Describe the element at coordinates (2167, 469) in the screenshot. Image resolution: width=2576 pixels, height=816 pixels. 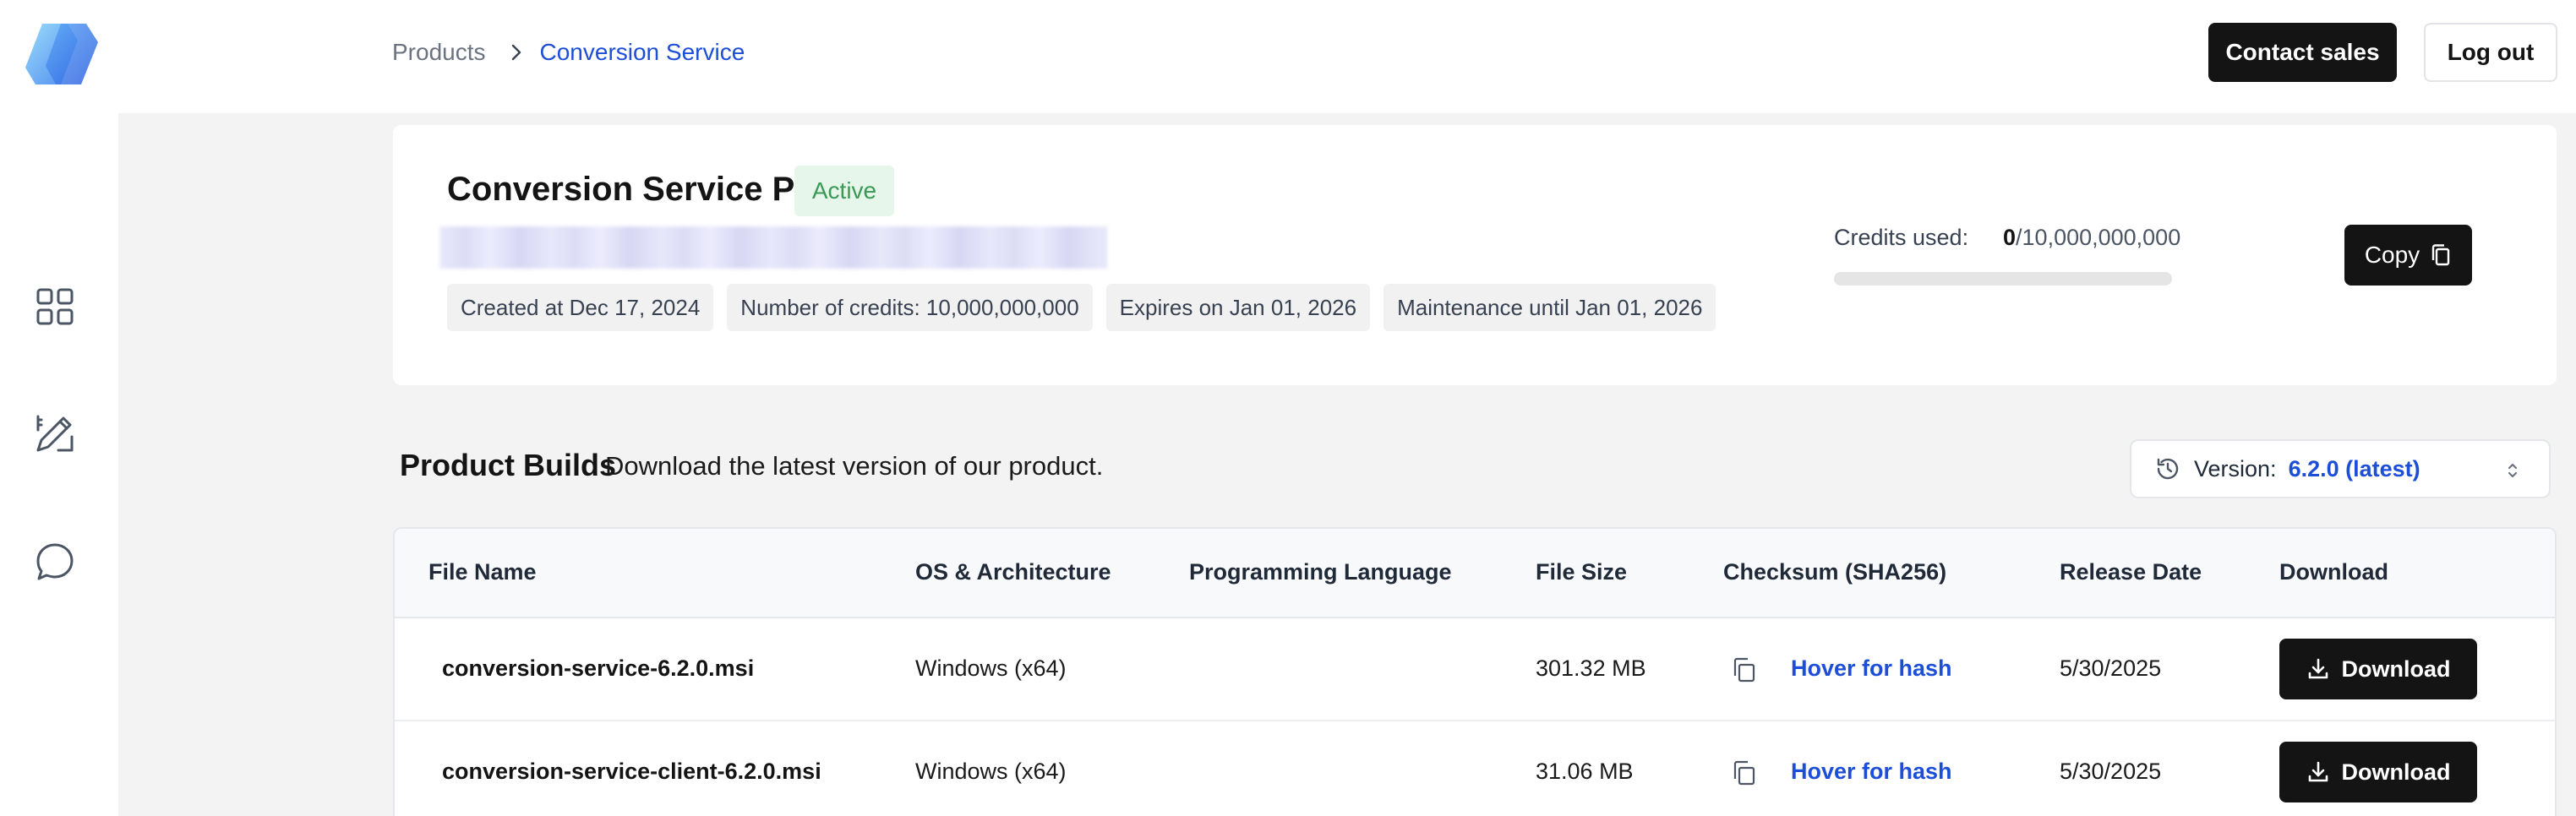
I see `history-icon` at that location.